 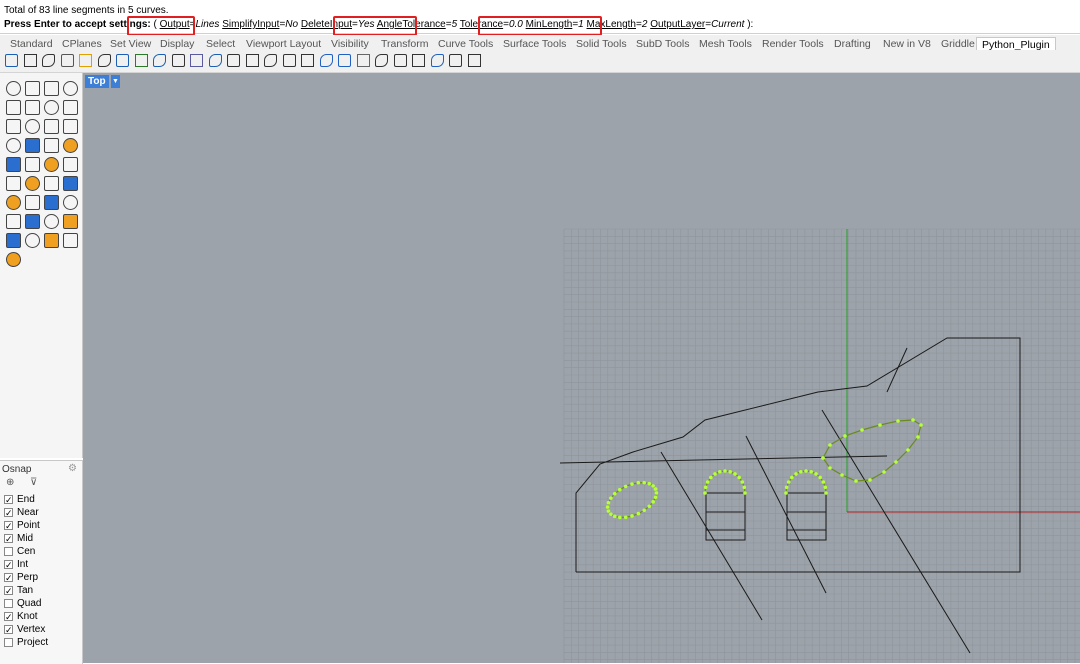 I want to click on tab-griddle: Griddle, so click(x=958, y=43).